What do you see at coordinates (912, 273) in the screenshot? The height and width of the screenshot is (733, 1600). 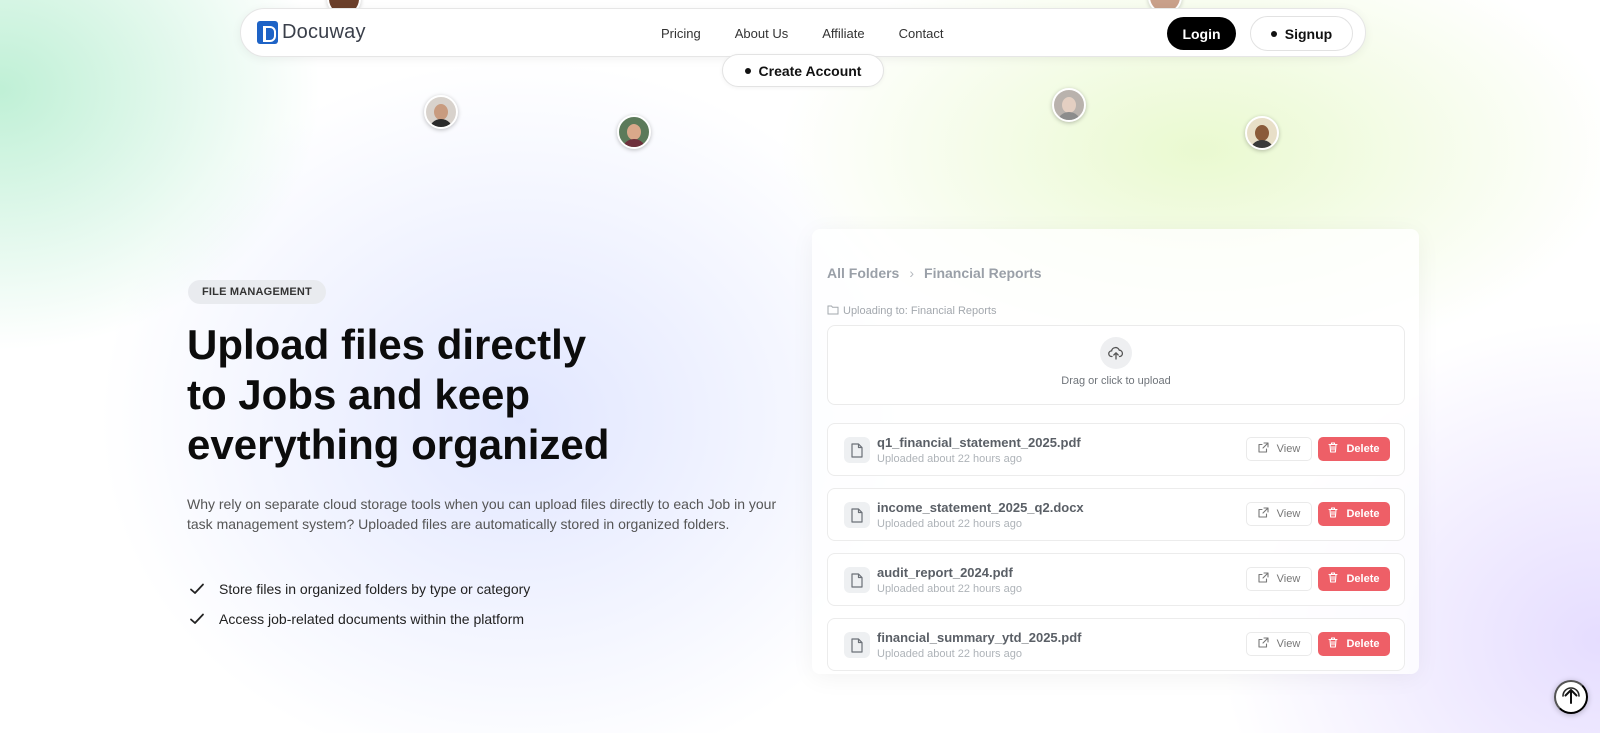 I see `chevron-right-icon: ›` at bounding box center [912, 273].